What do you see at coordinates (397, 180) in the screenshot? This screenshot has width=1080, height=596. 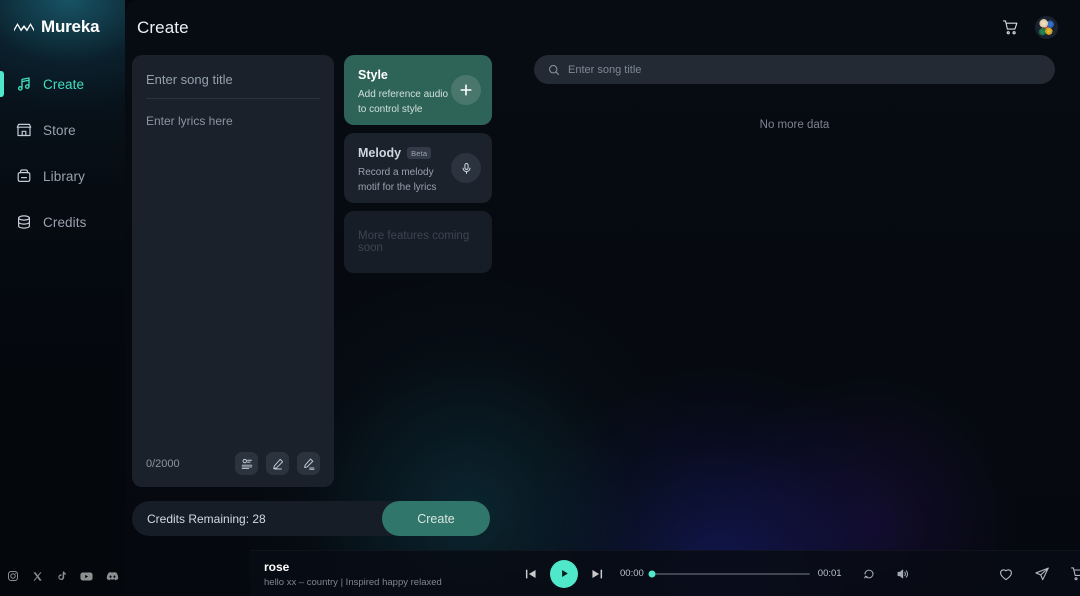 I see `feature-description: Record a melody motif for the lyrics` at bounding box center [397, 180].